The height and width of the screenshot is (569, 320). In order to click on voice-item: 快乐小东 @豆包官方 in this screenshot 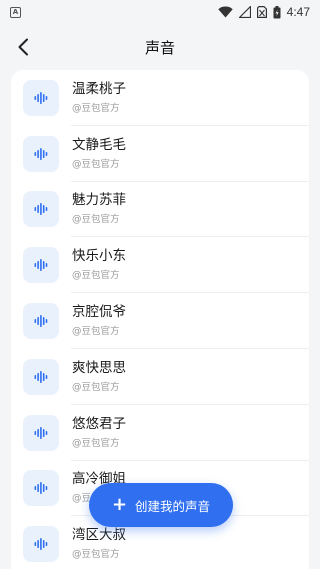, I will do `click(160, 265)`.